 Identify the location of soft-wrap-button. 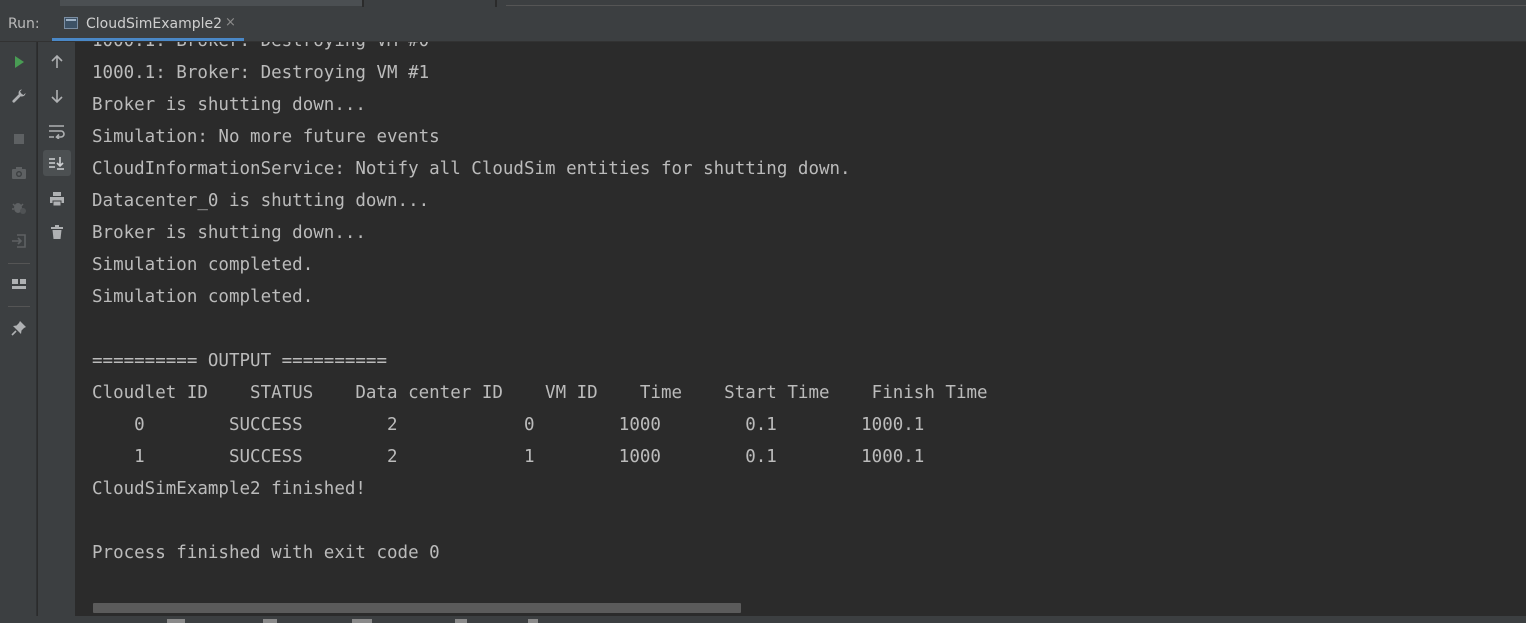
(57, 131).